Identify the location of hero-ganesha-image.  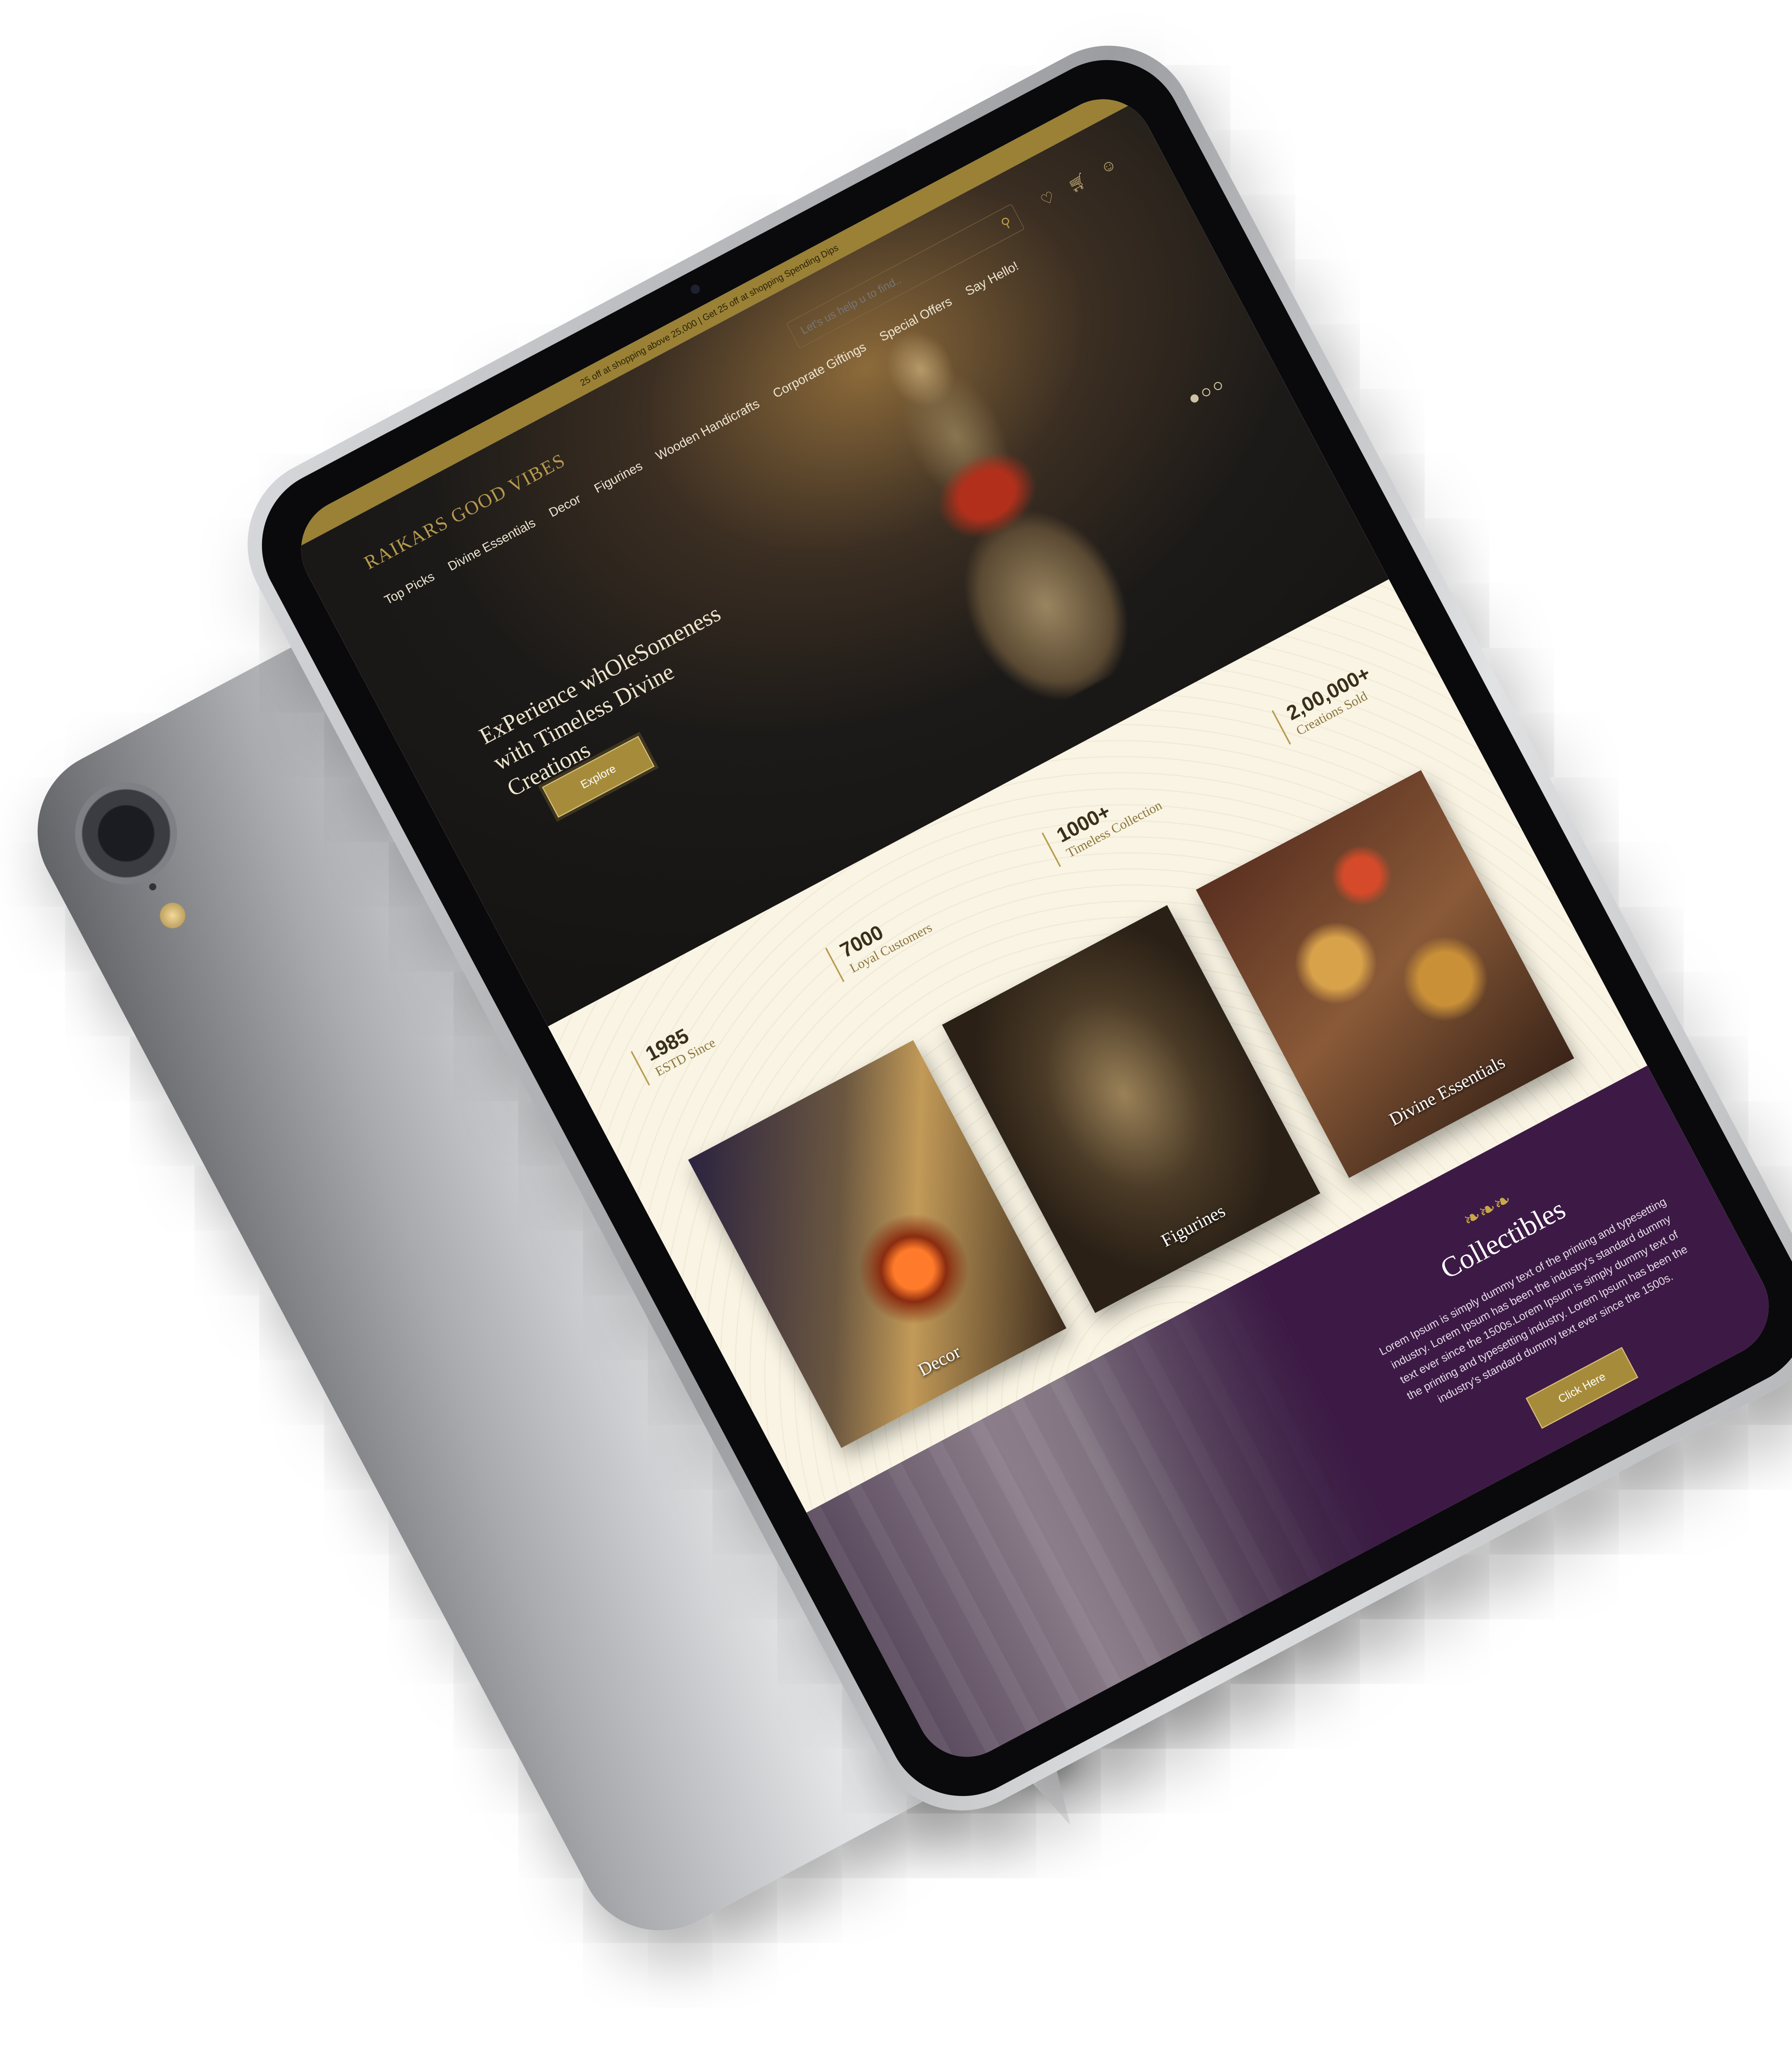
(991, 502).